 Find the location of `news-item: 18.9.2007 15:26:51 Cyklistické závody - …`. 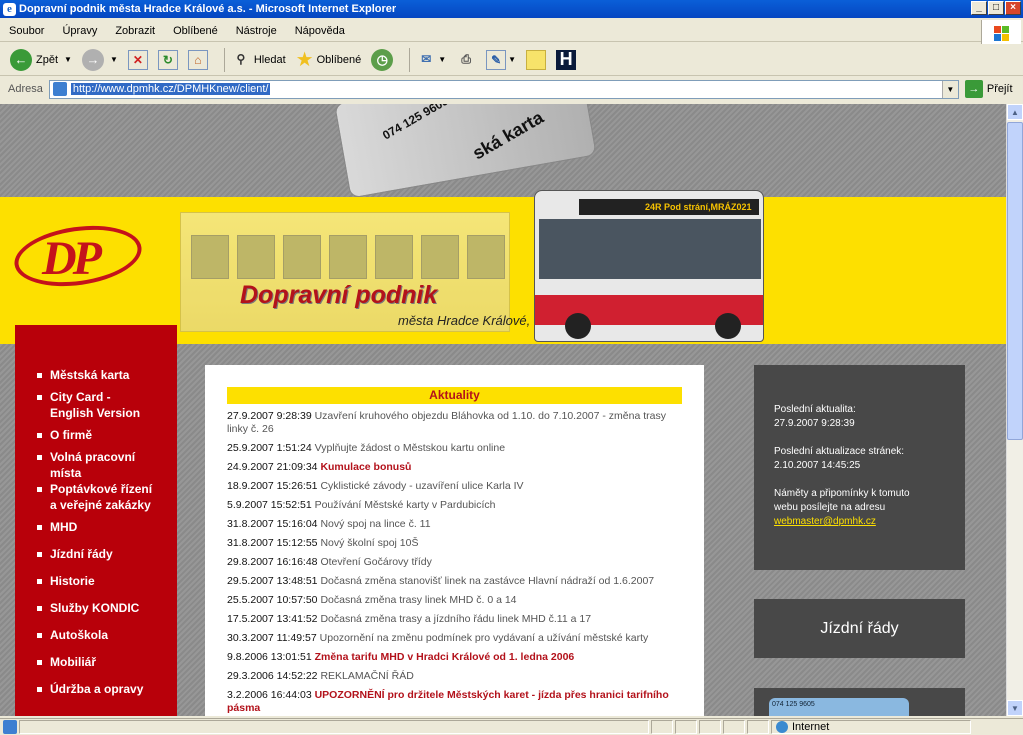

news-item: 18.9.2007 15:26:51 Cyklistické závody - … is located at coordinates (457, 486).